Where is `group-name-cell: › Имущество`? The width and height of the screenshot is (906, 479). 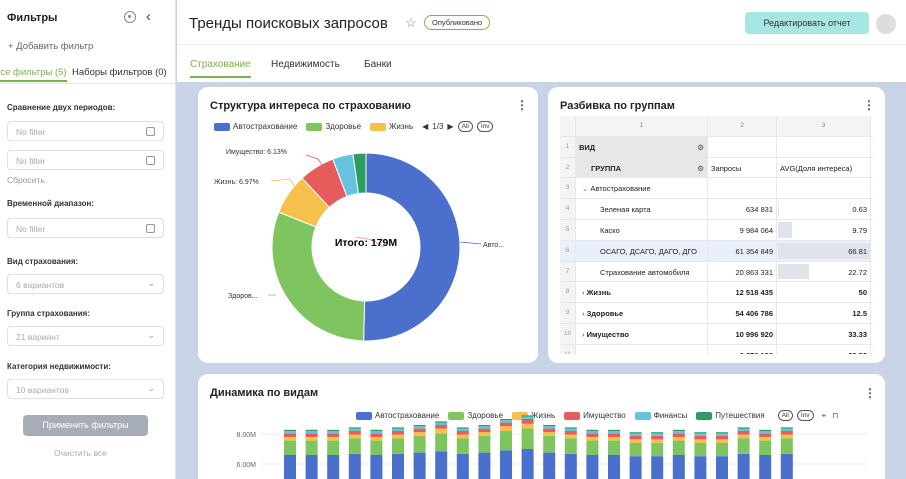
group-name-cell: › Имущество is located at coordinates (642, 334).